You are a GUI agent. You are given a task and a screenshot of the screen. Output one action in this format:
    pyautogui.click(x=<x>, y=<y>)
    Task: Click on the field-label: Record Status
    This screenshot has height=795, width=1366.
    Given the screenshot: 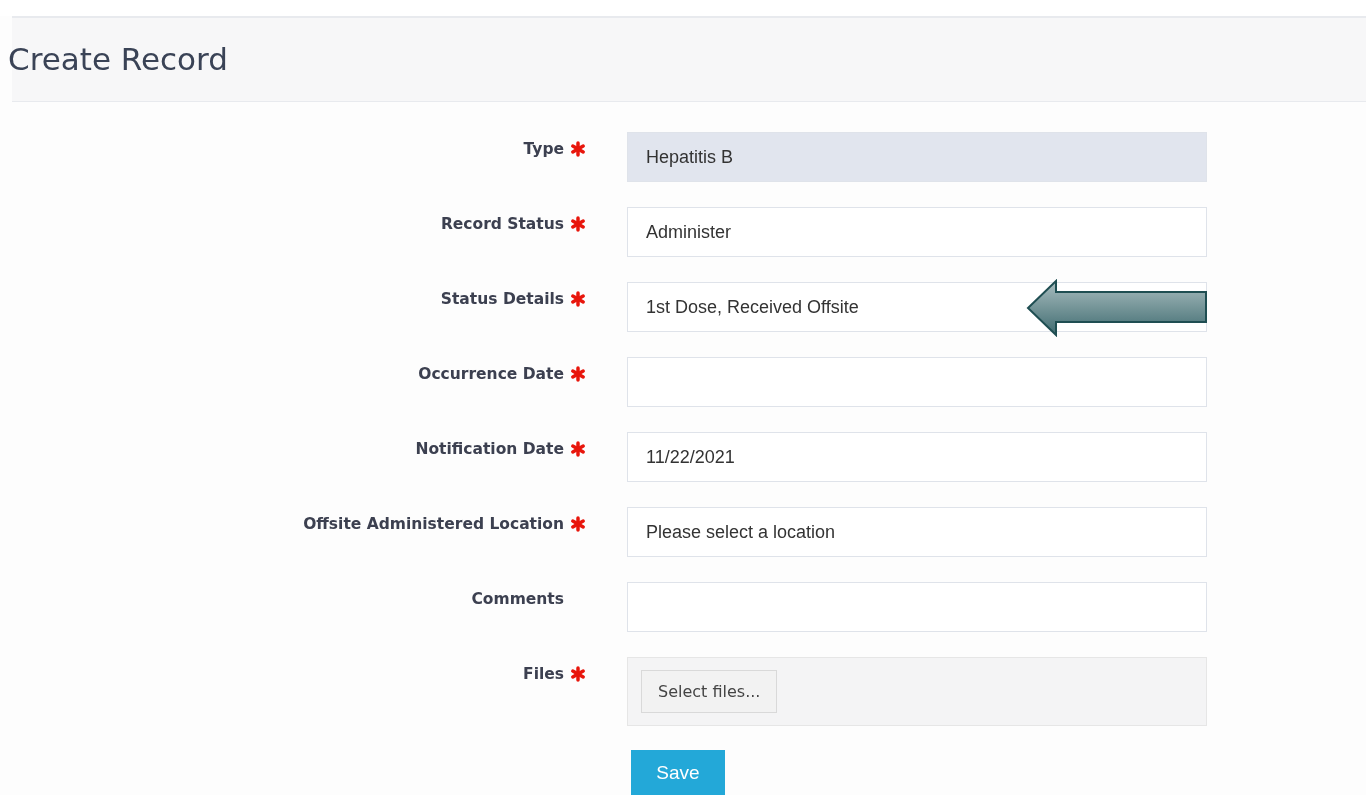 What is the action you would take?
    pyautogui.click(x=502, y=224)
    